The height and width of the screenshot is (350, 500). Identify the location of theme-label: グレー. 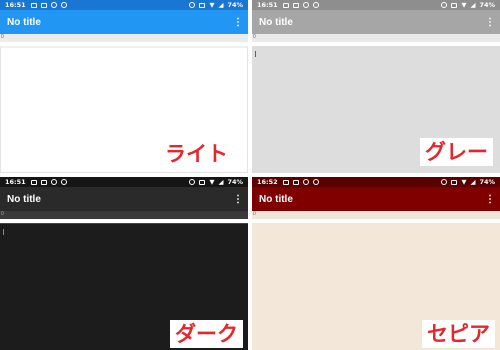
(456, 152).